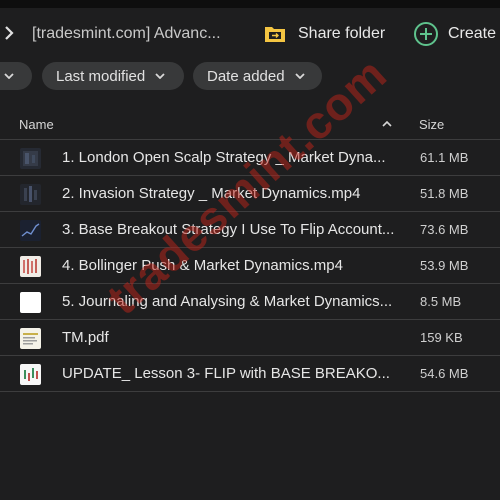  I want to click on candlestick-thumbnail-icon, so click(30, 266).